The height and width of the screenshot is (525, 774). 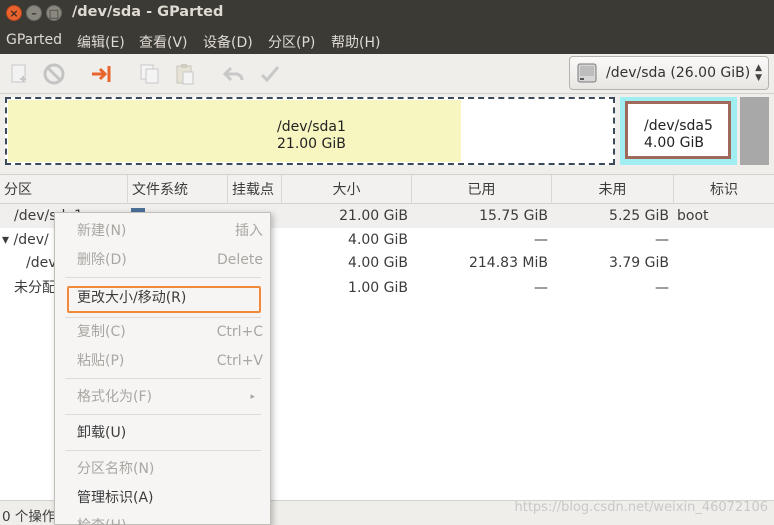 What do you see at coordinates (170, 298) in the screenshot?
I see `menu-item-resize-move: 更改大小/移动(R)` at bounding box center [170, 298].